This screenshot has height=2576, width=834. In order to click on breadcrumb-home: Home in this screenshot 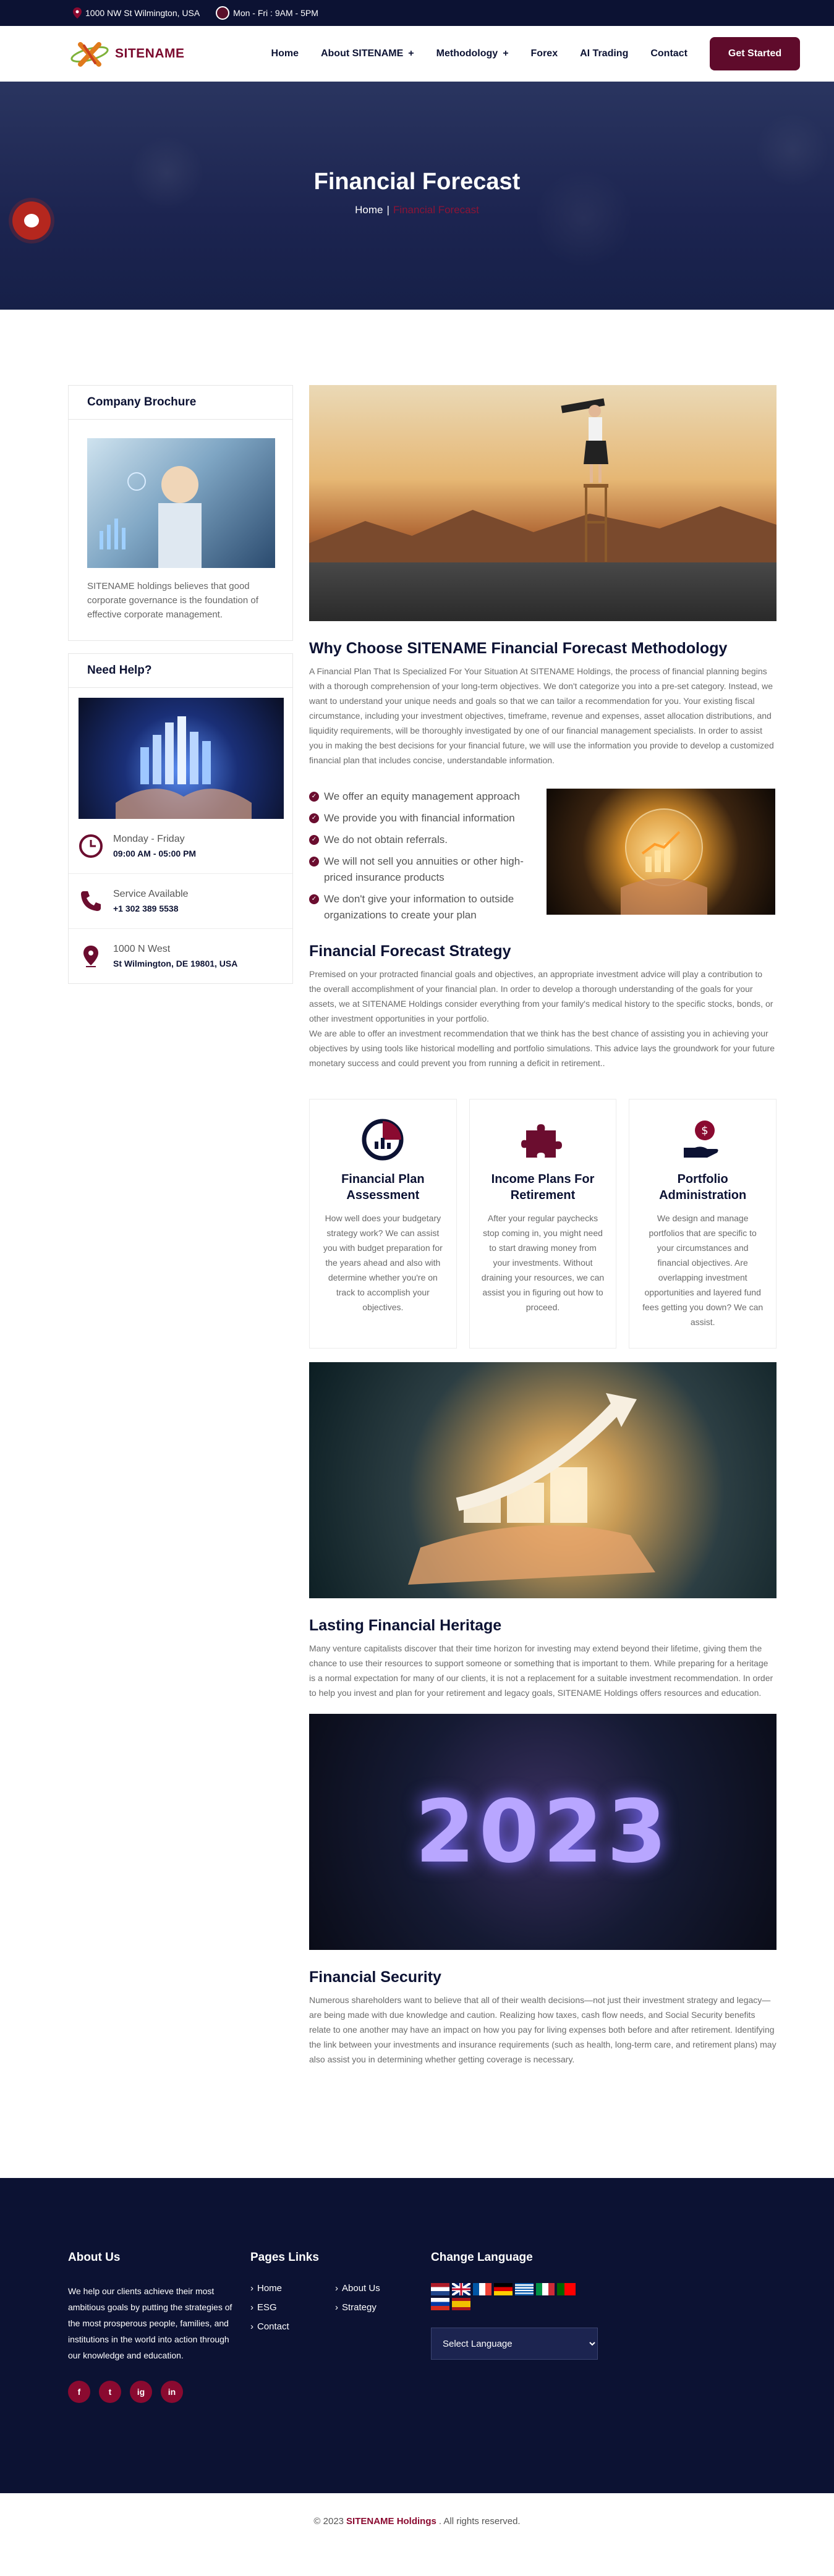, I will do `click(369, 210)`.